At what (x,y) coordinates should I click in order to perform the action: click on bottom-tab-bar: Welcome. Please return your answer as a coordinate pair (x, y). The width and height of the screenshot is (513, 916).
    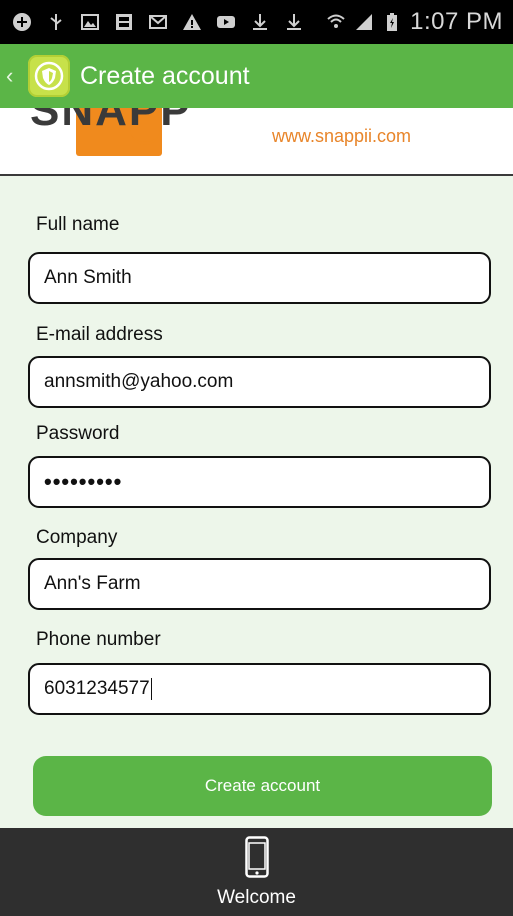
    Looking at the image, I should click on (256, 872).